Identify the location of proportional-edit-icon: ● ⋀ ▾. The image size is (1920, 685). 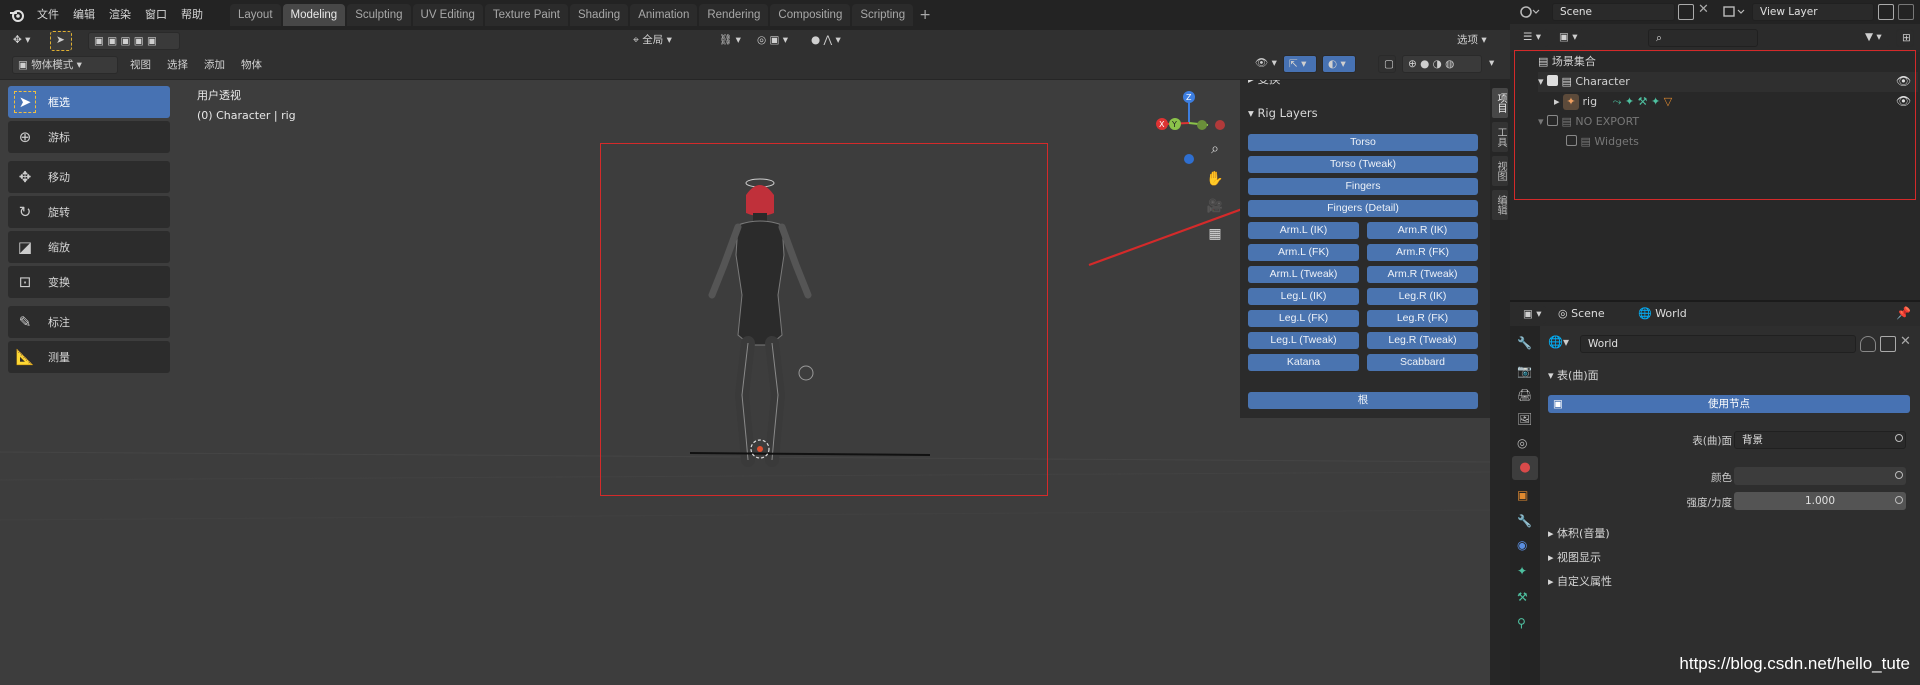
(832, 41).